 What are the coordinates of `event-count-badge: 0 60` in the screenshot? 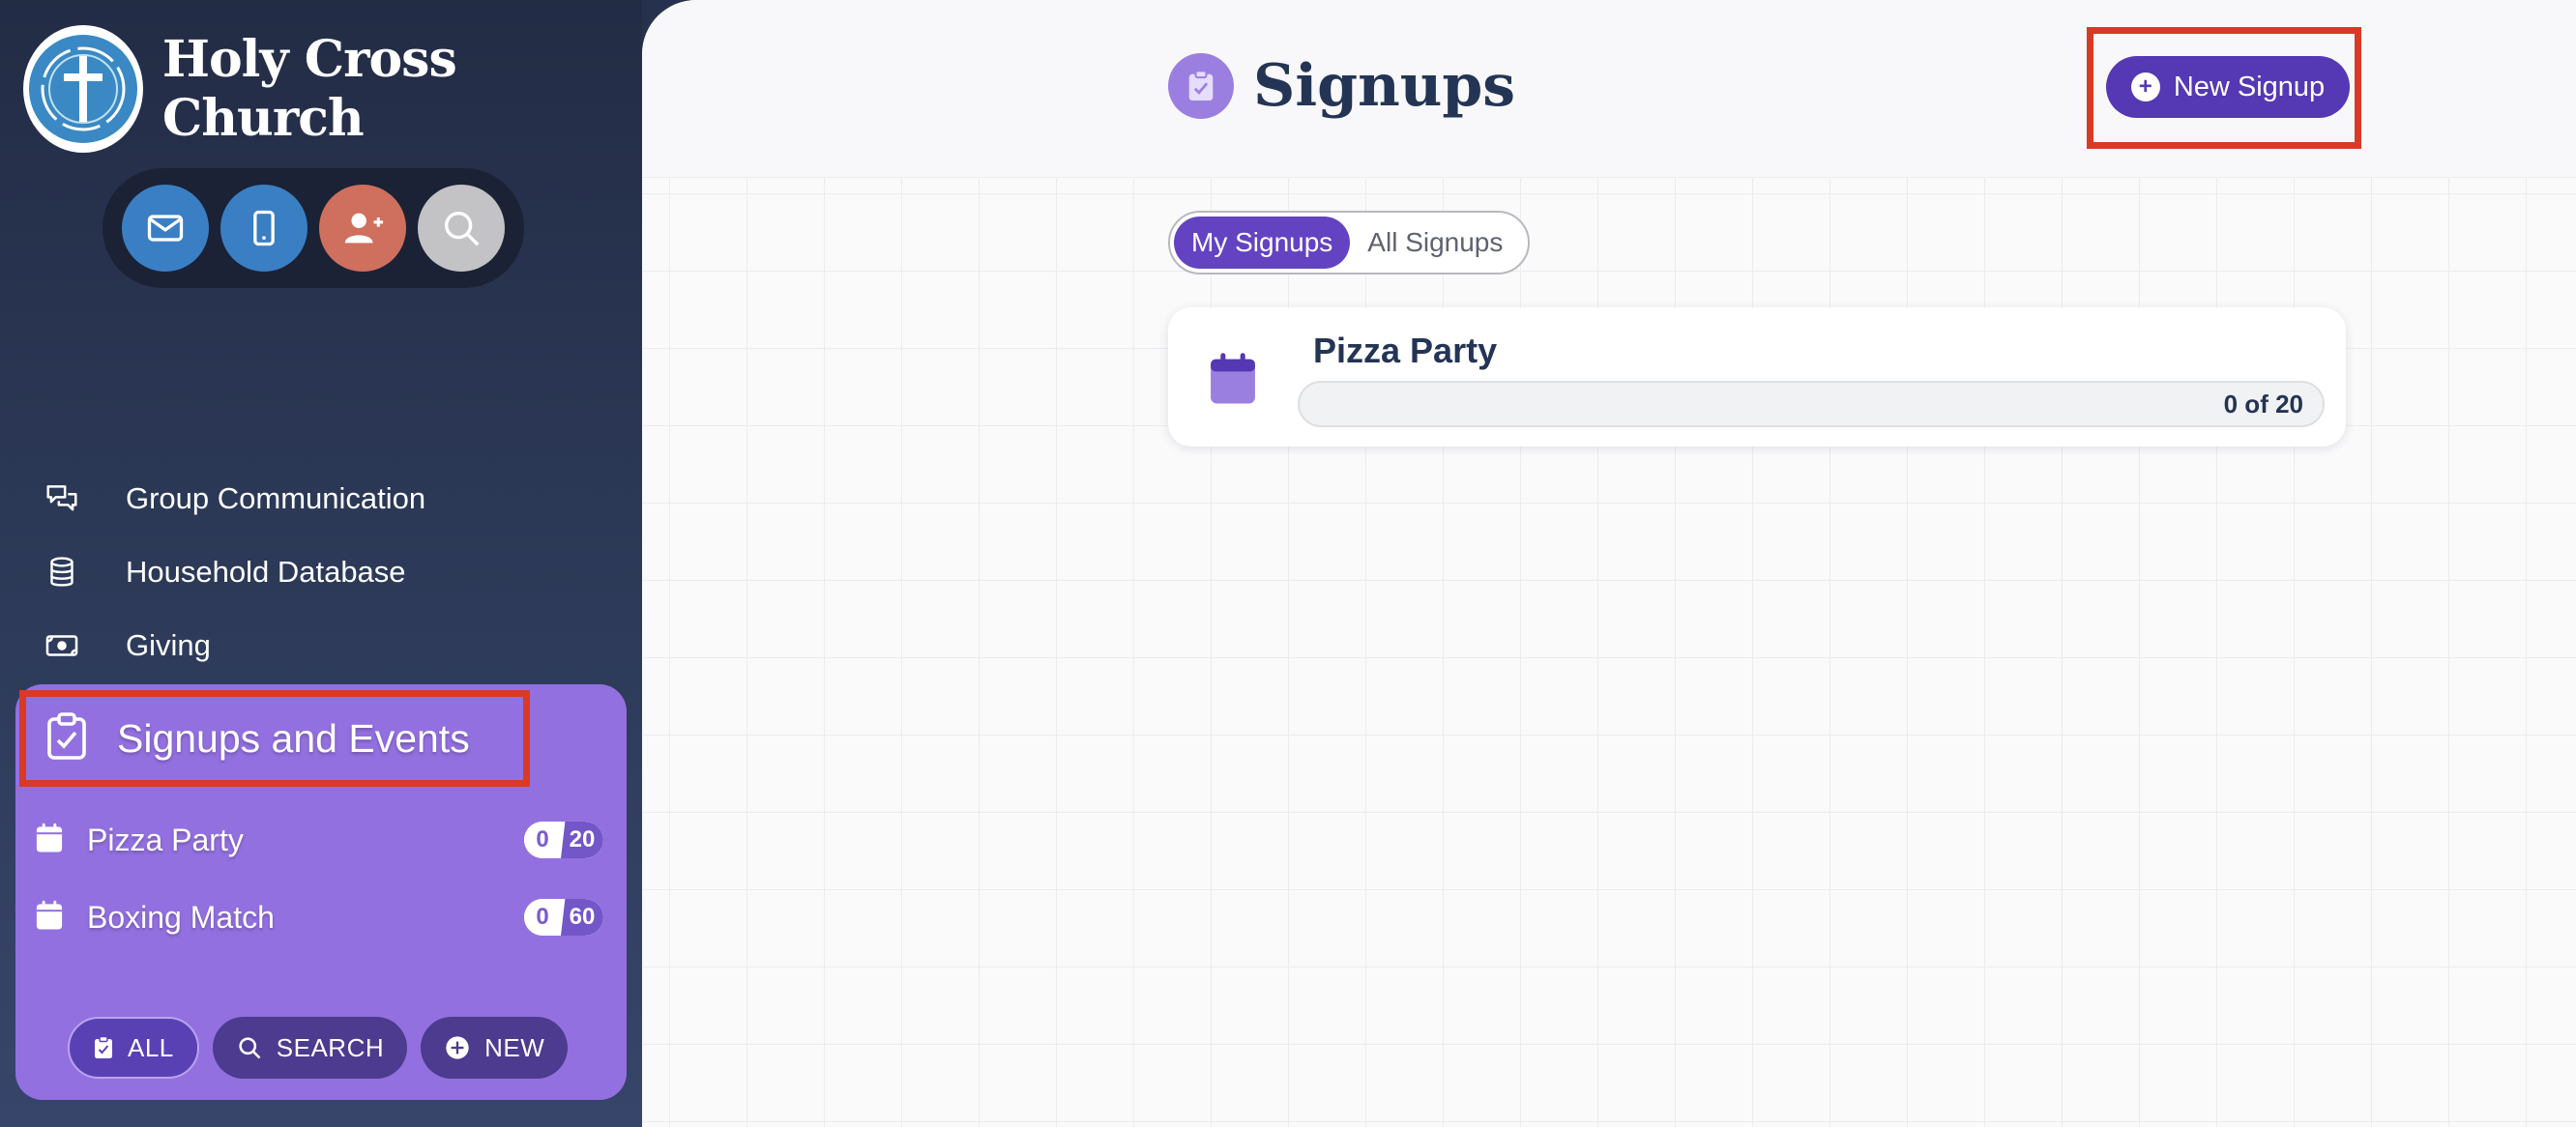 It's located at (563, 917).